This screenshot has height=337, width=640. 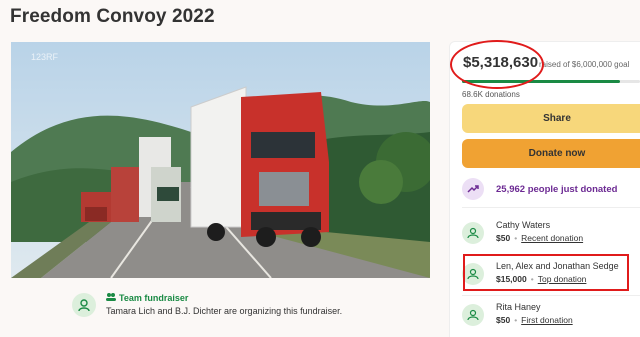 I want to click on donor-name: Rita Haney, so click(x=518, y=307).